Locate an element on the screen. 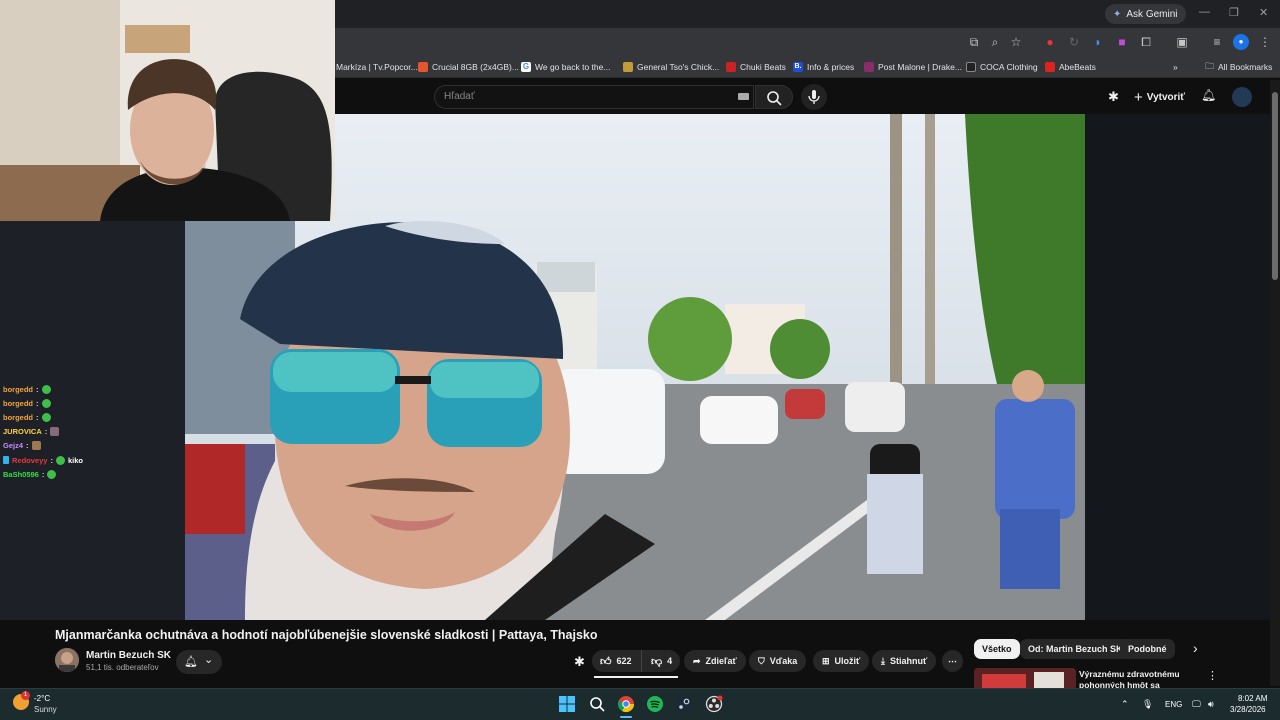 This screenshot has height=720, width=1280. obs-icon is located at coordinates (714, 704).